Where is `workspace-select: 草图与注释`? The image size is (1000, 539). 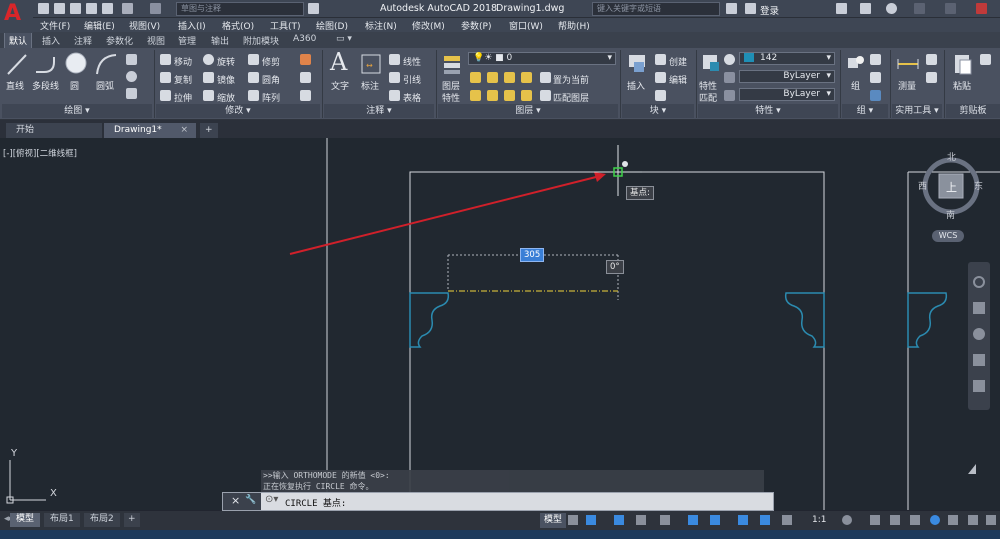
workspace-select: 草图与注释 is located at coordinates (240, 9).